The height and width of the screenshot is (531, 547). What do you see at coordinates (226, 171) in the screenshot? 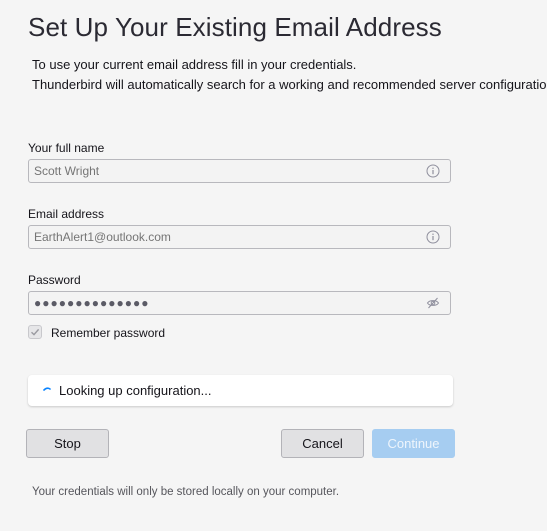
I see `full-name-input` at bounding box center [226, 171].